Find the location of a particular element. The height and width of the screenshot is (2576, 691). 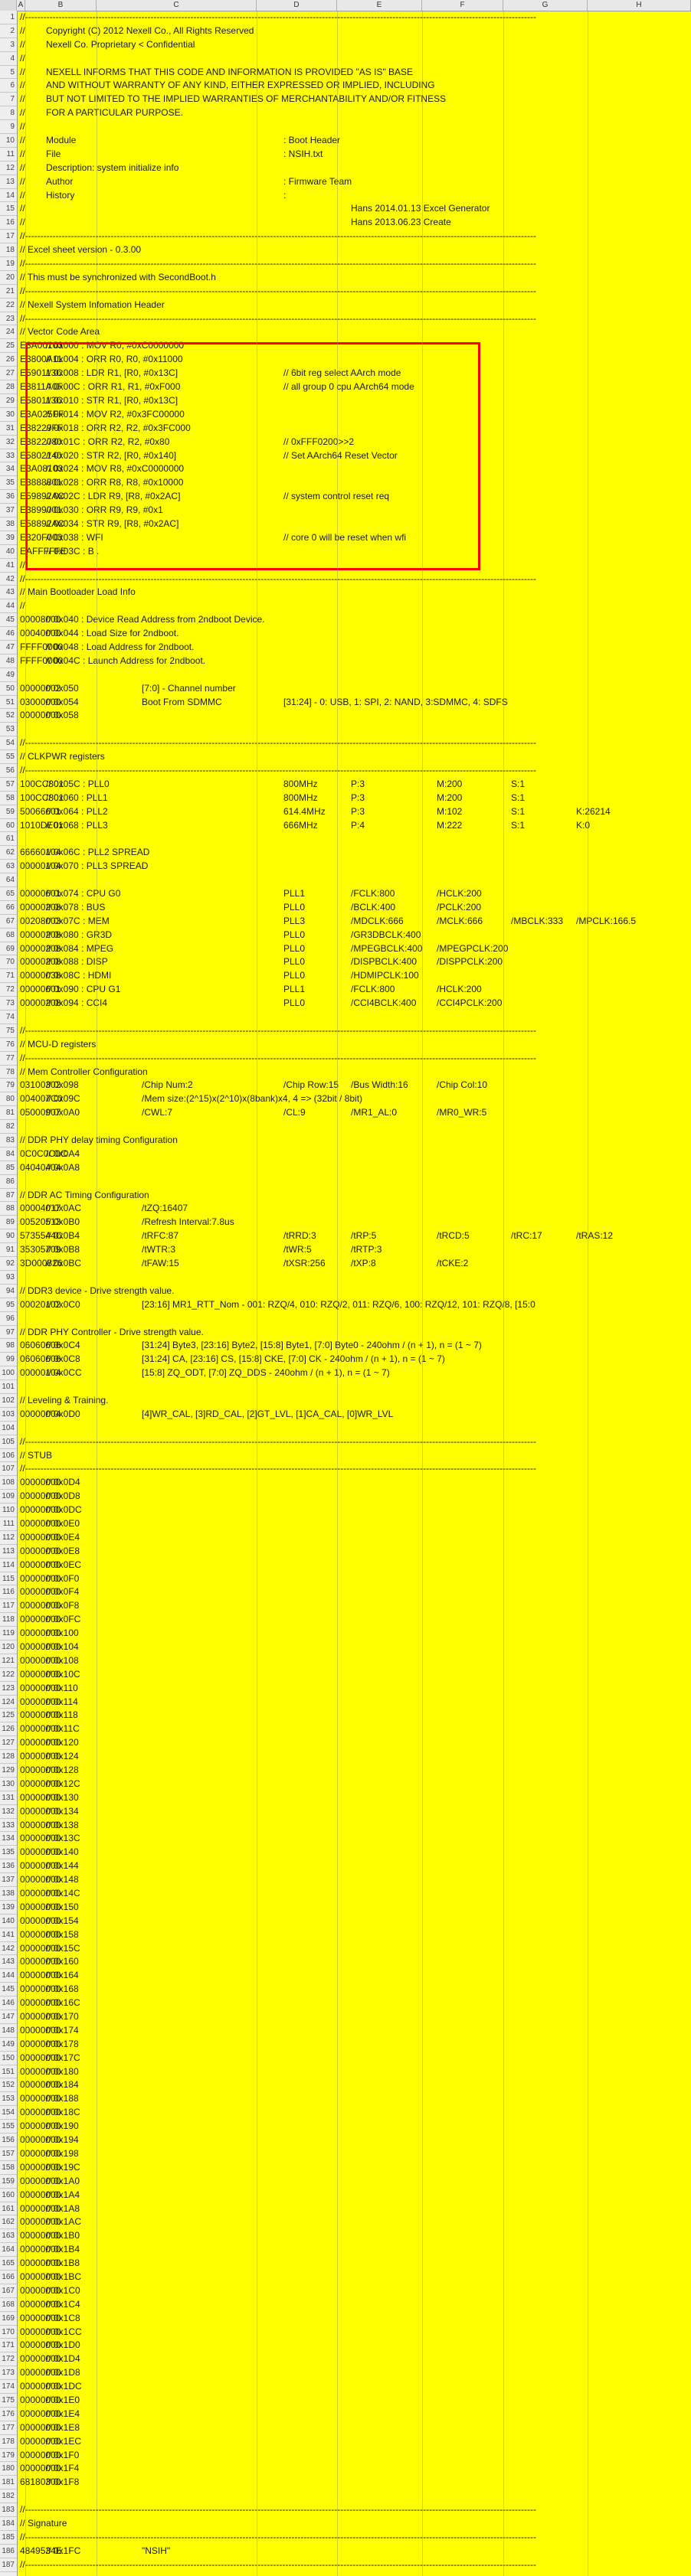

cell-e2: /PCLK:200 is located at coordinates (459, 908).